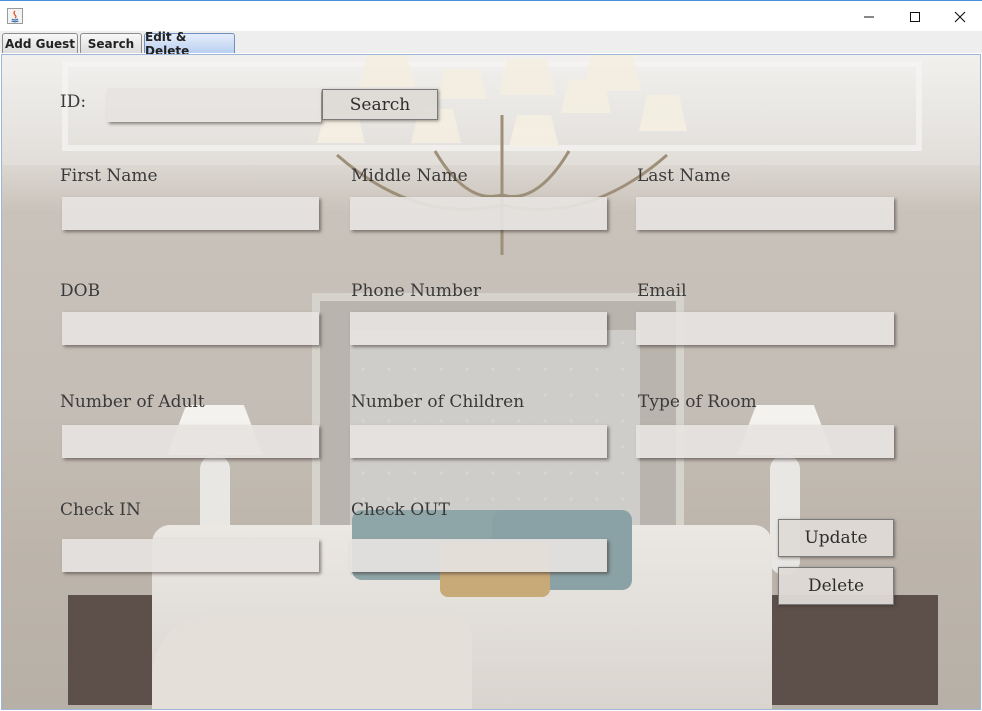 The width and height of the screenshot is (982, 711). Describe the element at coordinates (684, 176) in the screenshot. I see `last-name-label: Last Name` at that location.